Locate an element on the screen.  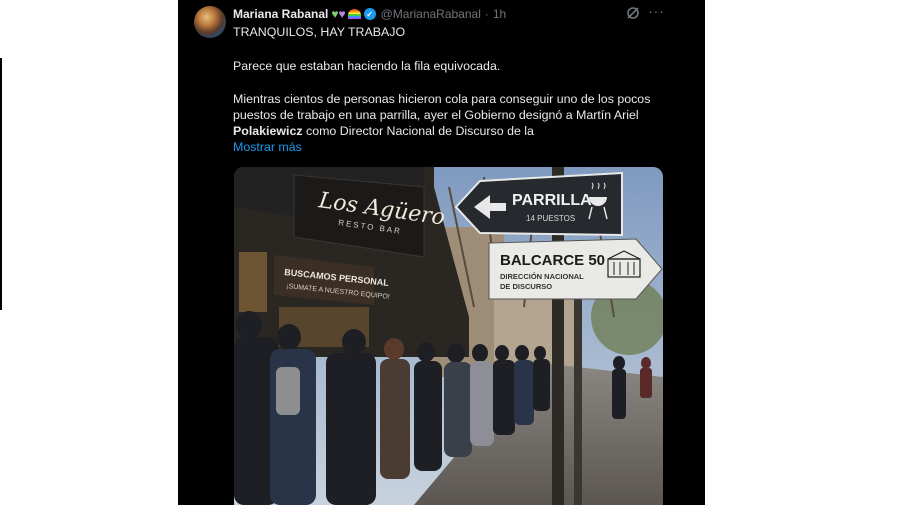
purple-heart-icon: ♥ is located at coordinates (342, 14).